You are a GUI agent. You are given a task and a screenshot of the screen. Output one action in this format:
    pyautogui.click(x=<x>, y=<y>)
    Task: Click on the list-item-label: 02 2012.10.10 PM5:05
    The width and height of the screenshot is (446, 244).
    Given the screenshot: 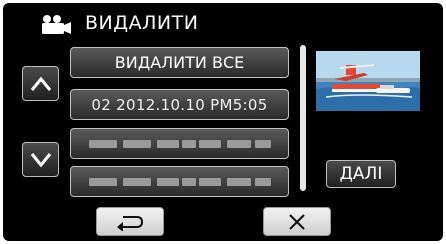 What is the action you would take?
    pyautogui.click(x=179, y=104)
    